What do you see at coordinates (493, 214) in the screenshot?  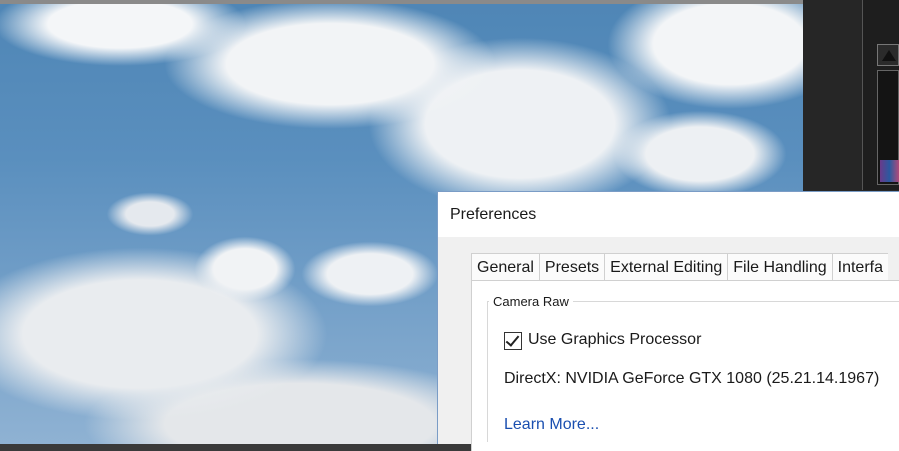 I see `dialog-title: Preferences` at bounding box center [493, 214].